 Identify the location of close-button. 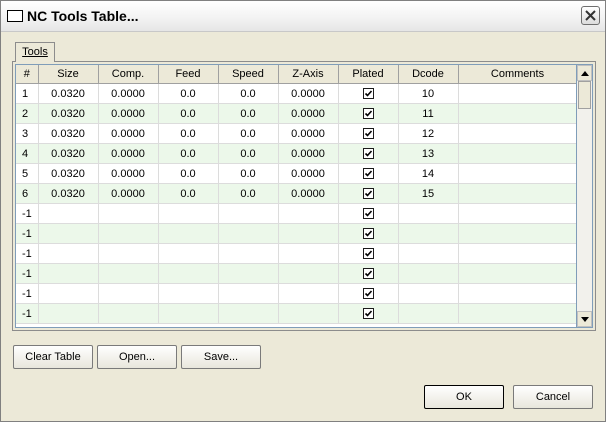
(590, 15).